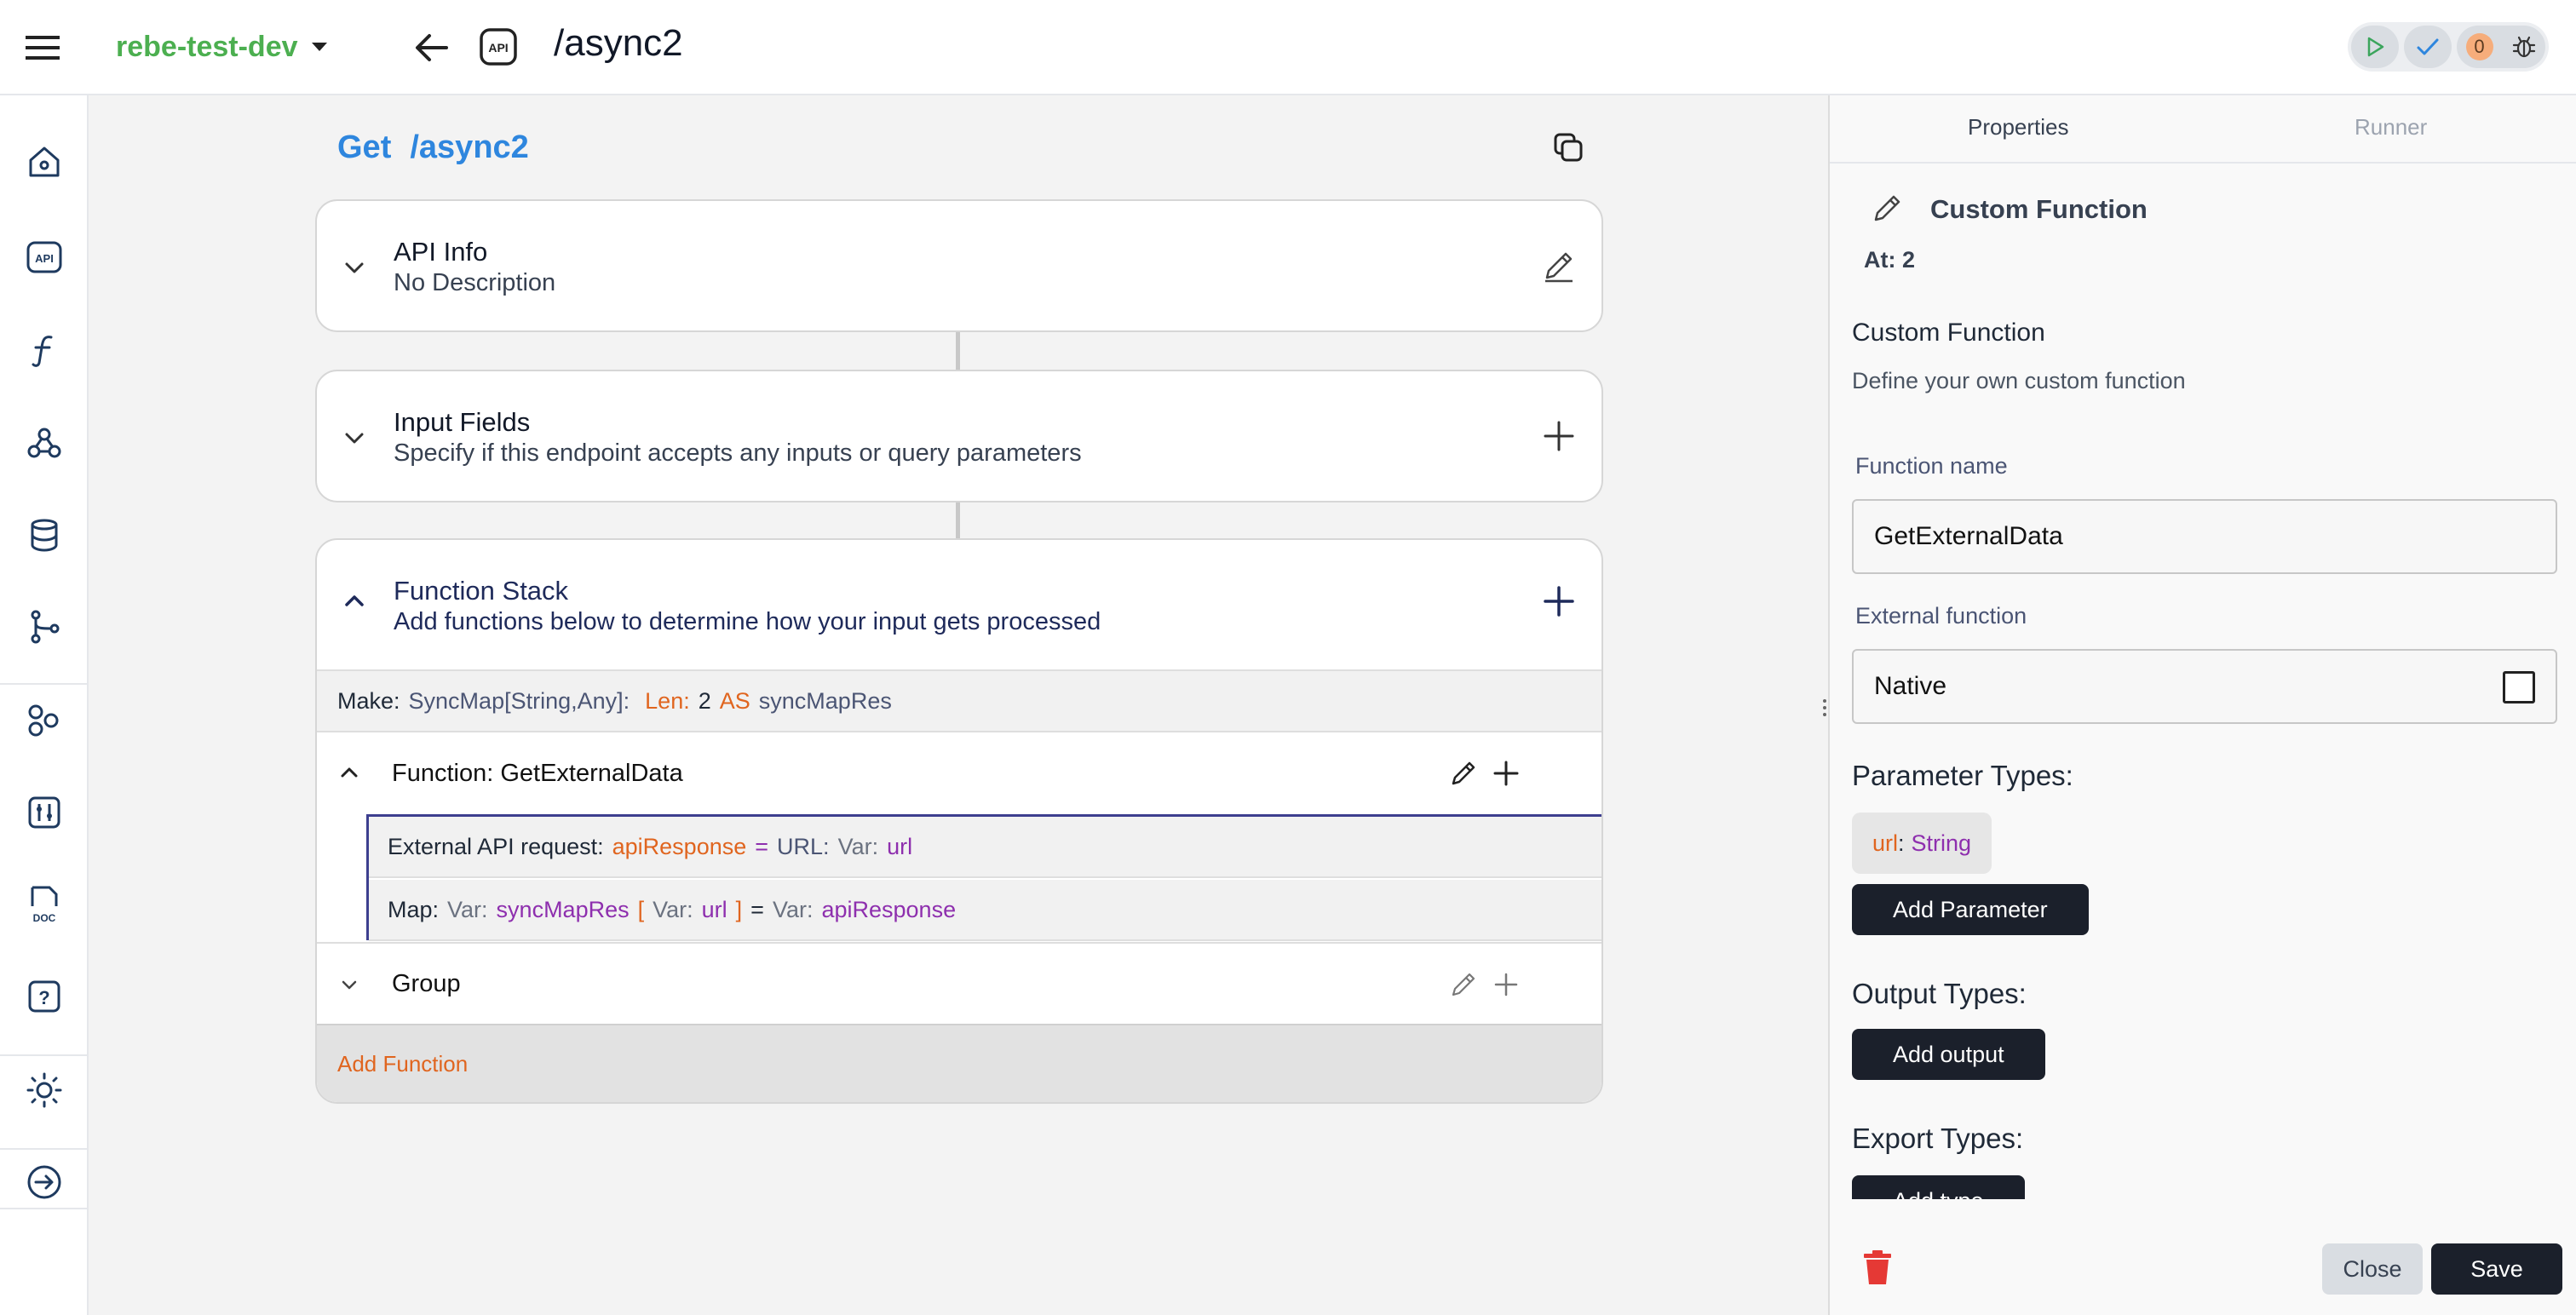  What do you see at coordinates (2039, 209) in the screenshot?
I see `panel-title: Custom Function` at bounding box center [2039, 209].